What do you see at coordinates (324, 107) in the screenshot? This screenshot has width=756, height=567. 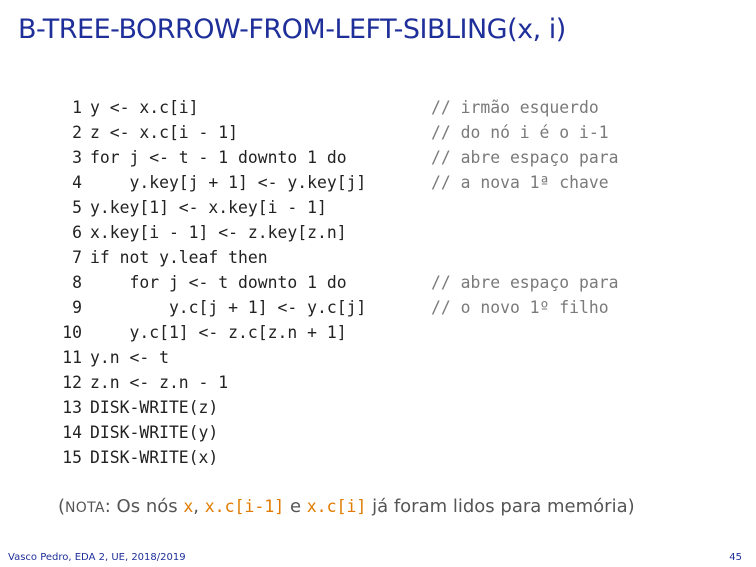 I see `code-line: 1 y <- x.c[i] // irmão esquerdo` at bounding box center [324, 107].